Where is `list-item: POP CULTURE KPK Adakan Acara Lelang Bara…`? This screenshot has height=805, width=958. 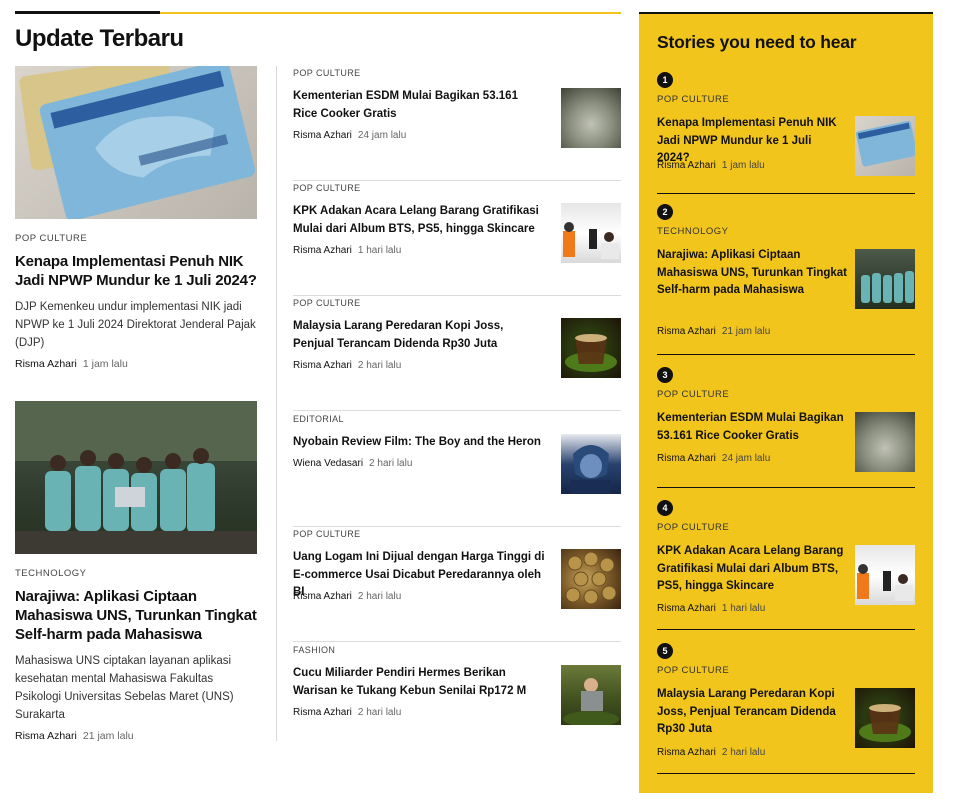 list-item: POP CULTURE KPK Adakan Acara Lelang Bara… is located at coordinates (457, 238).